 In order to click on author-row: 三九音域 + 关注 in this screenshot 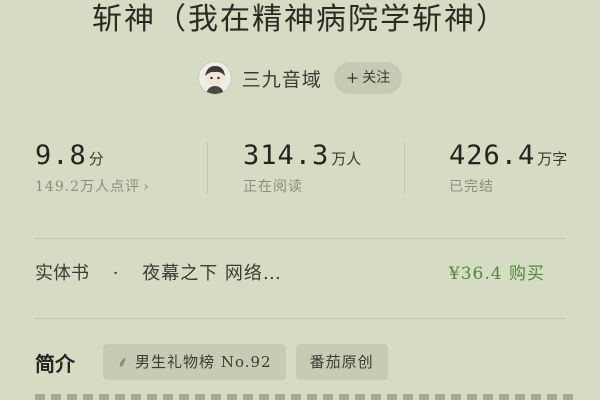, I will do `click(300, 78)`.